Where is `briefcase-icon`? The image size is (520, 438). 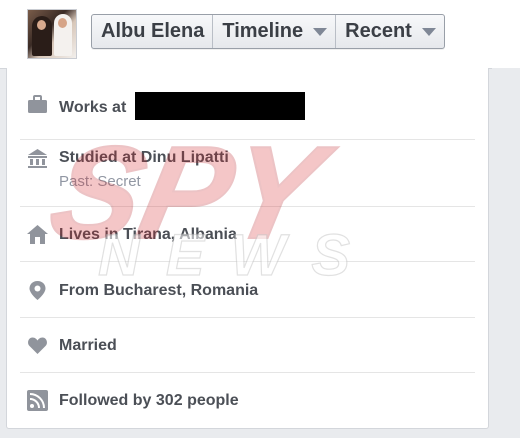
briefcase-icon is located at coordinates (37, 104).